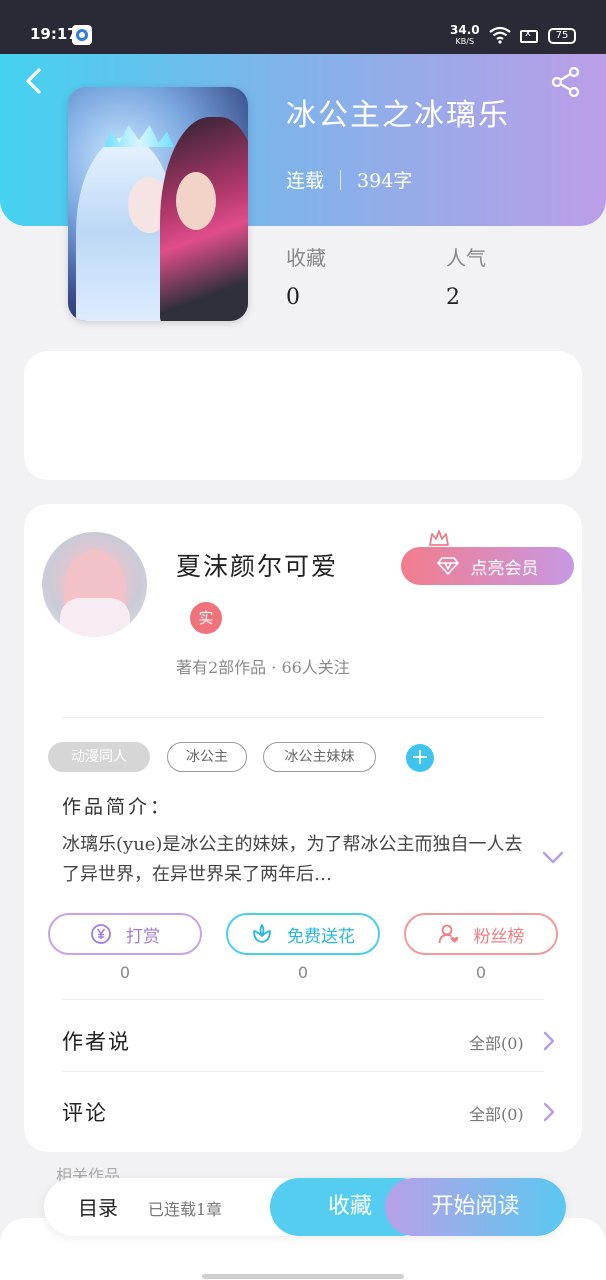 The height and width of the screenshot is (1280, 606). Describe the element at coordinates (125, 934) in the screenshot. I see `tip-button: 打赏` at that location.